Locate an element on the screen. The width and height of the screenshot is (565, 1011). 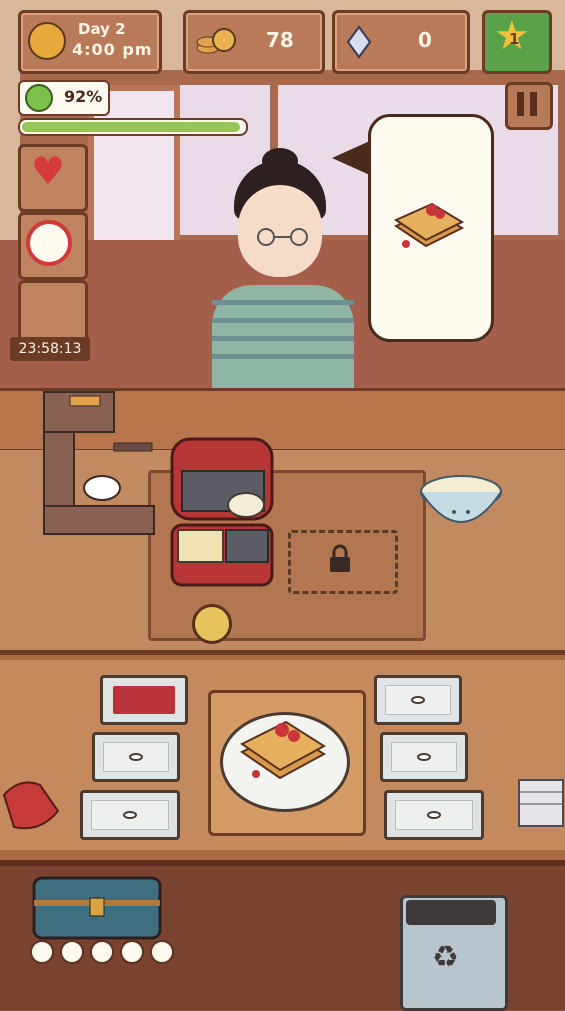
strawberries is located at coordinates (144, 700).